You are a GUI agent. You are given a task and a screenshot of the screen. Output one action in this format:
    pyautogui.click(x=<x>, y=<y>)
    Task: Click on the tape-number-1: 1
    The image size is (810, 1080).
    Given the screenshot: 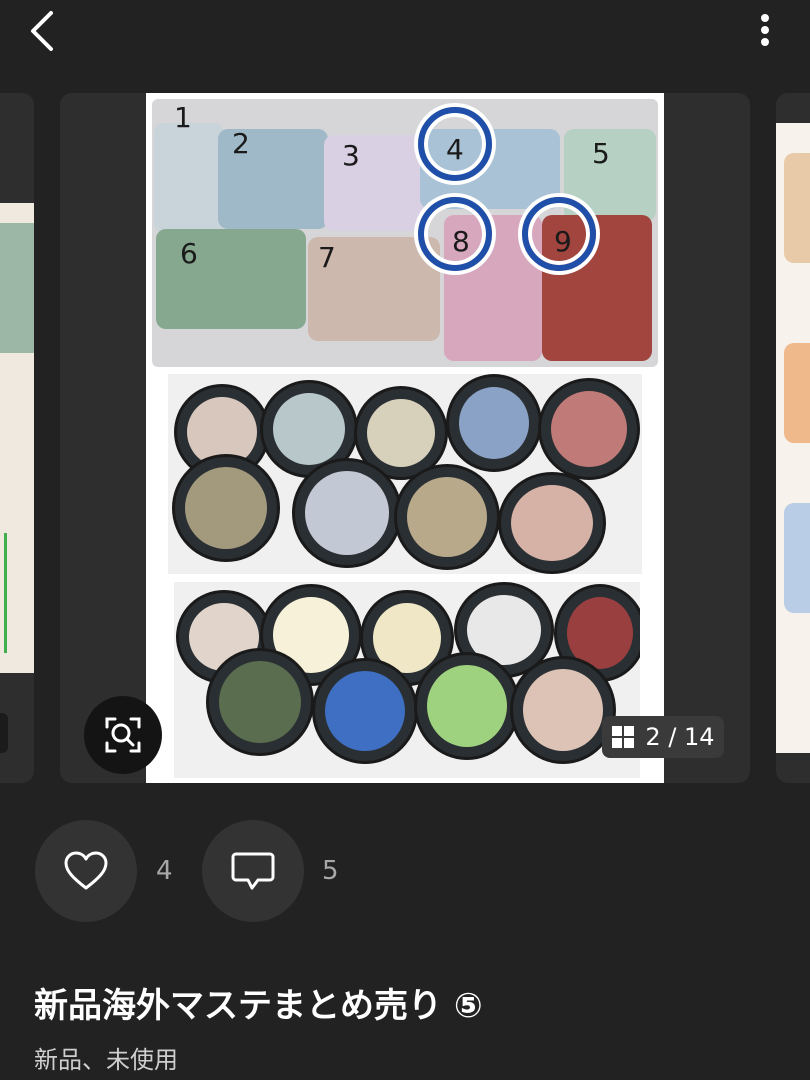 What is the action you would take?
    pyautogui.click(x=183, y=117)
    